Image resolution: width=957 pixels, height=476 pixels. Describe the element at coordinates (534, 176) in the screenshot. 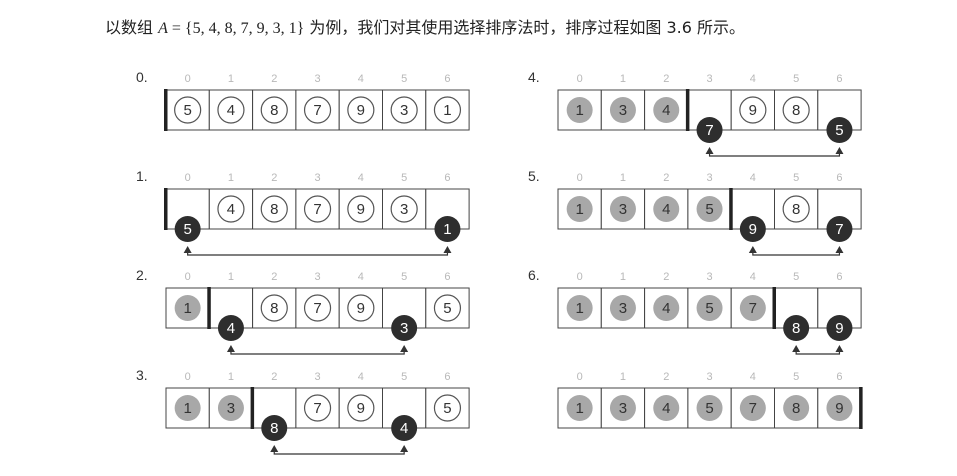

I see `step-label: 5.` at that location.